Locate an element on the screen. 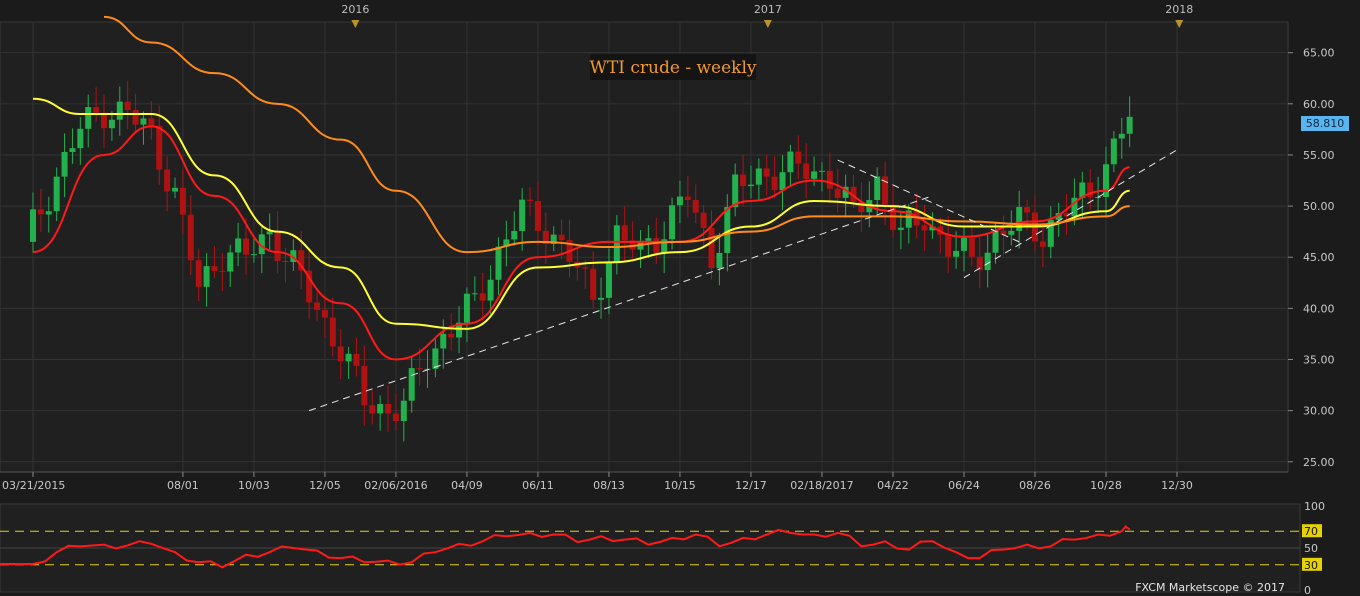 This screenshot has width=1360, height=596. last-price-label: 58.810 is located at coordinates (1325, 123).